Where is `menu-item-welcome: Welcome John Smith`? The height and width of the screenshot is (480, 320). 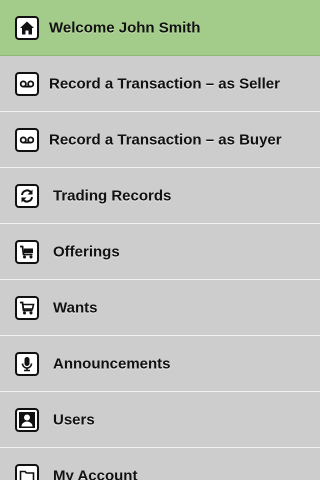
menu-item-welcome: Welcome John Smith is located at coordinates (160, 28).